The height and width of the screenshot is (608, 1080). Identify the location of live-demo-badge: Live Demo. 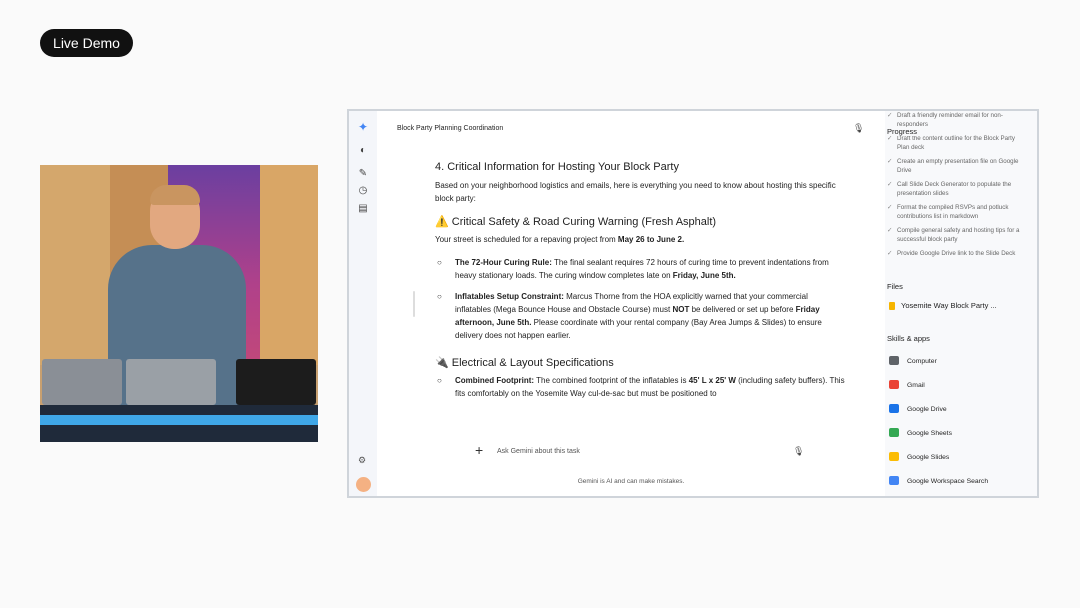
(86, 43).